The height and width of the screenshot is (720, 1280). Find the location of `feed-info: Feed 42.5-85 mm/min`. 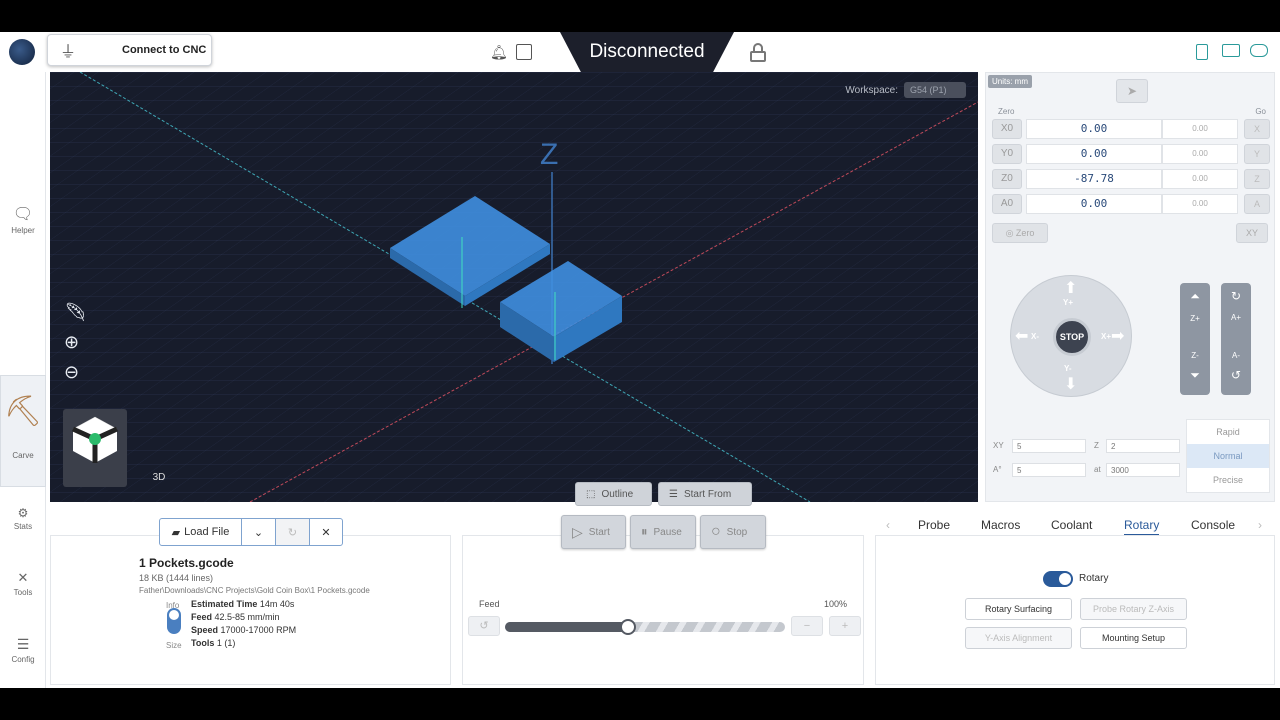

feed-info: Feed 42.5-85 mm/min is located at coordinates (235, 617).